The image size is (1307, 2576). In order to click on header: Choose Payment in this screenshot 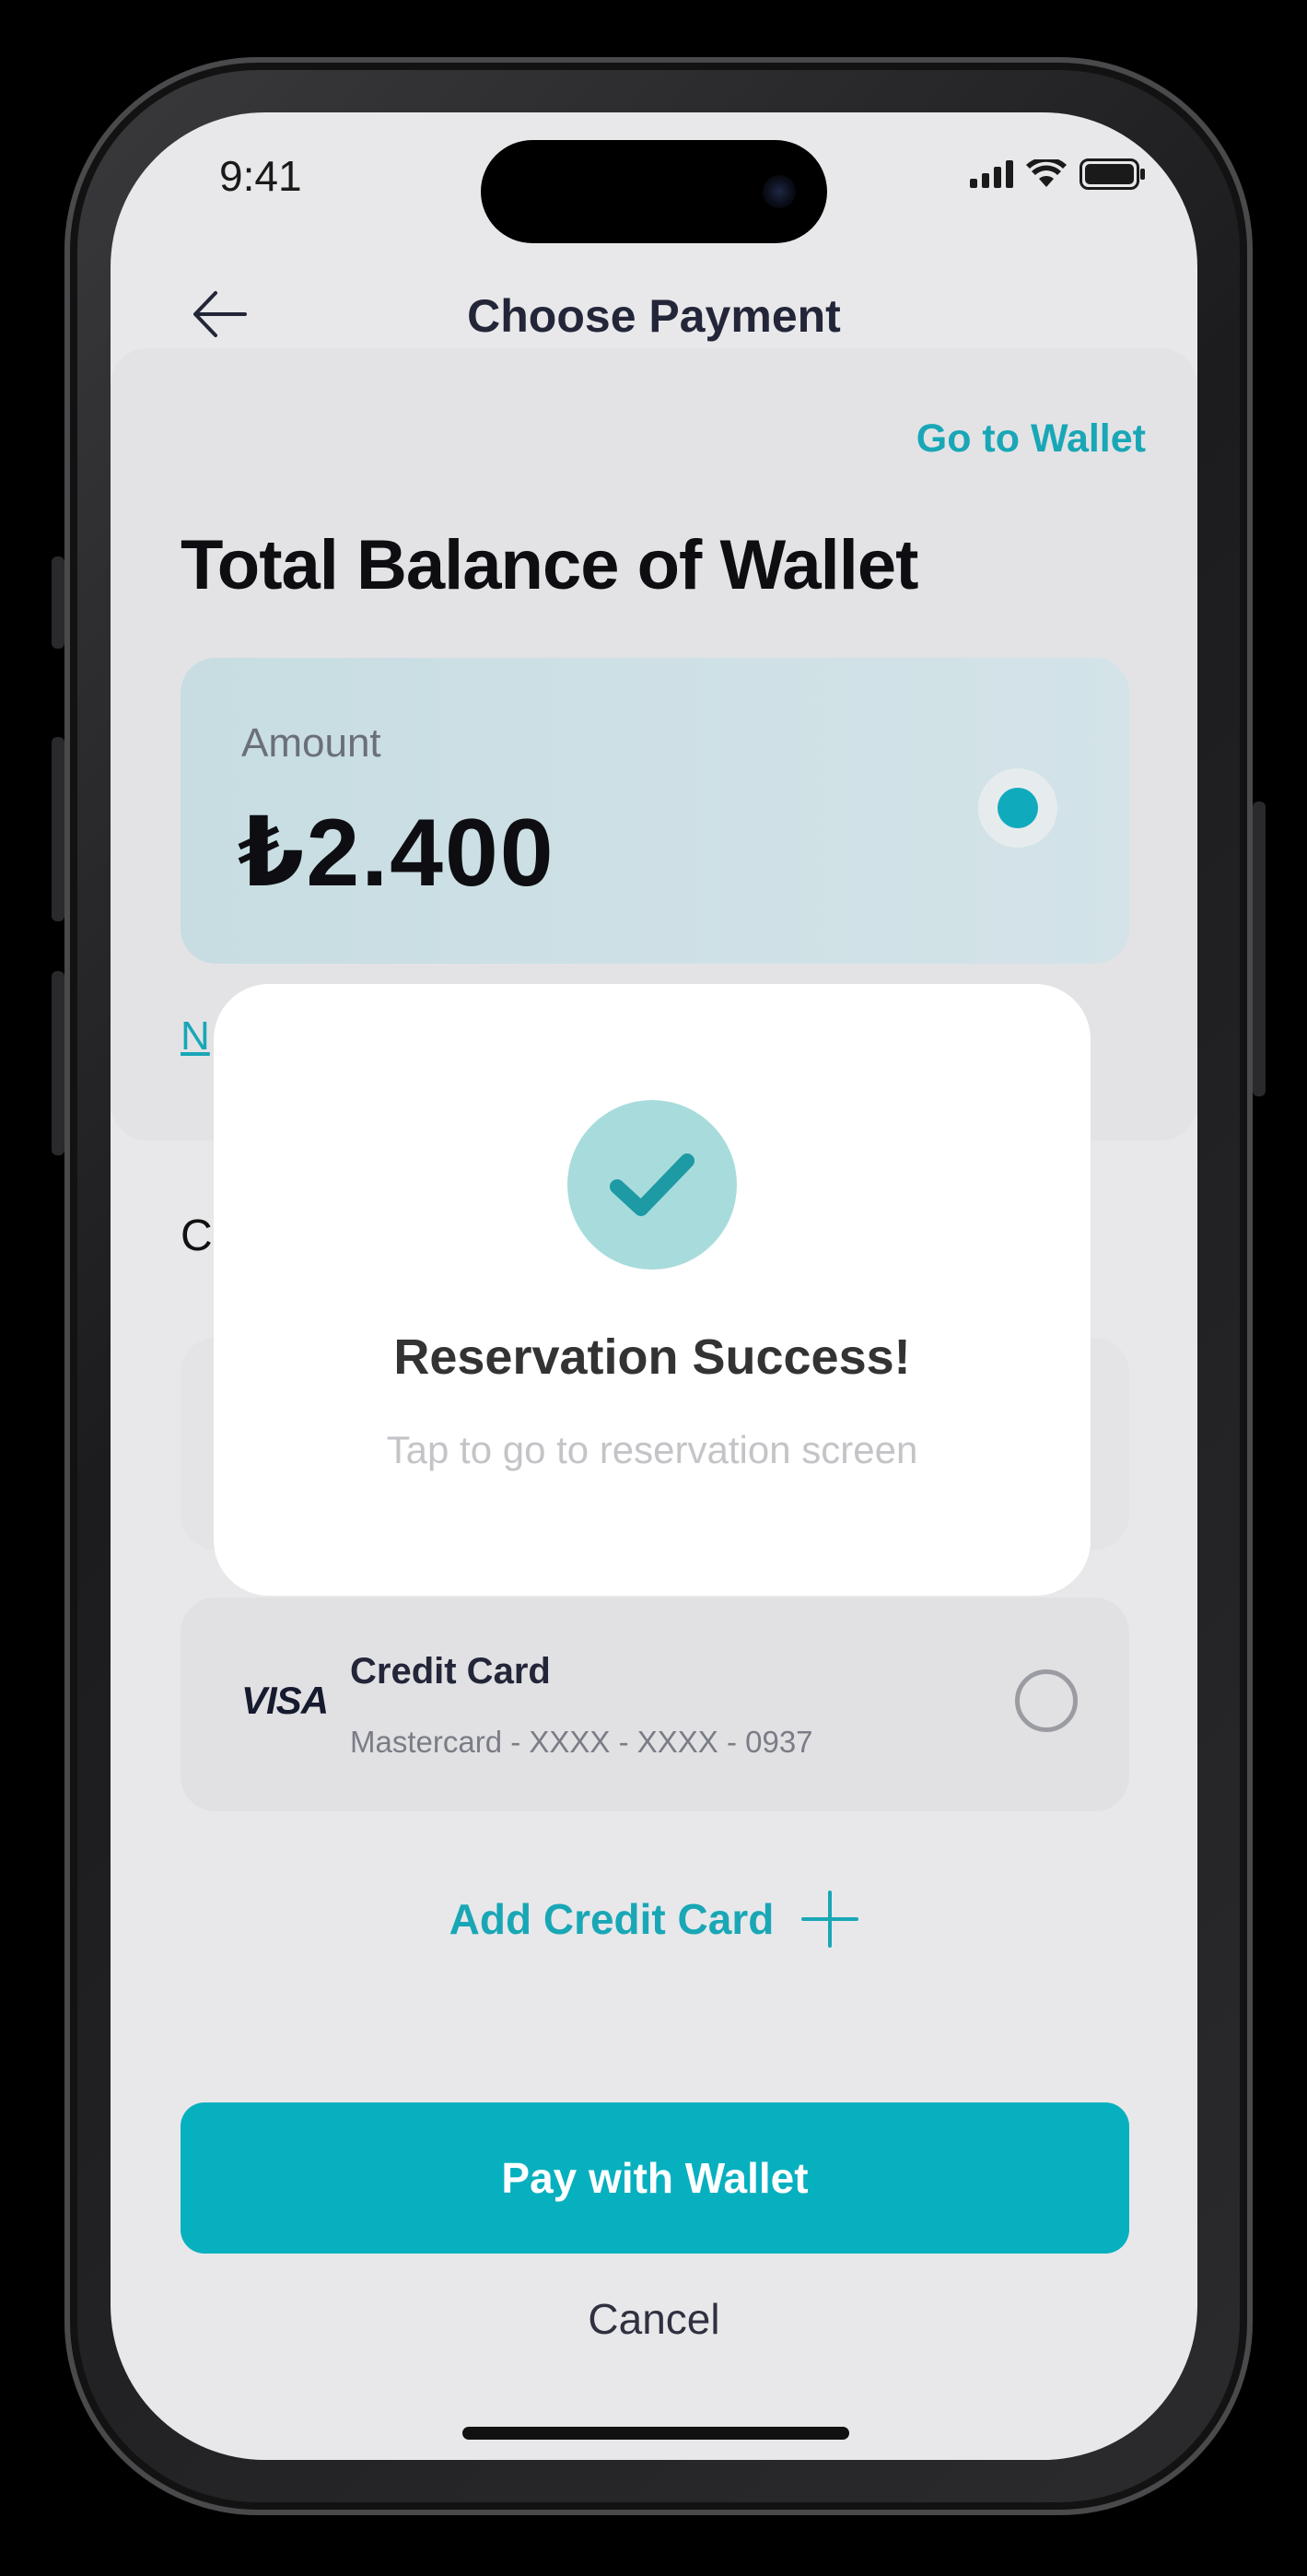, I will do `click(654, 315)`.